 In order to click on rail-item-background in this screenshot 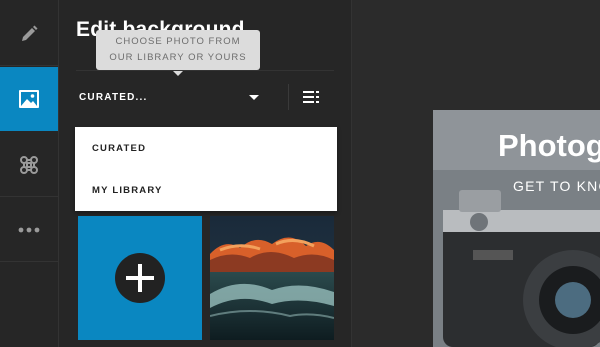, I will do `click(29, 99)`.